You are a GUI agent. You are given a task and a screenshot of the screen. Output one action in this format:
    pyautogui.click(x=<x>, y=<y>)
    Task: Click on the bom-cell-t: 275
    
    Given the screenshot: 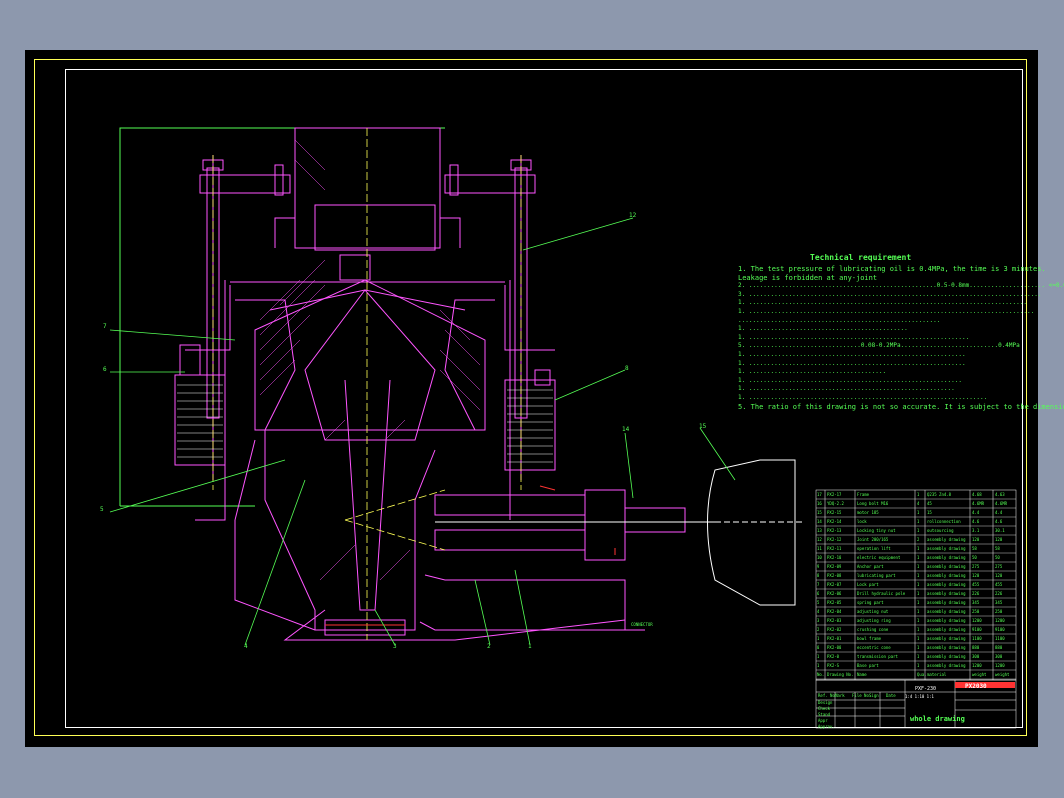 What is the action you would take?
    pyautogui.click(x=999, y=566)
    